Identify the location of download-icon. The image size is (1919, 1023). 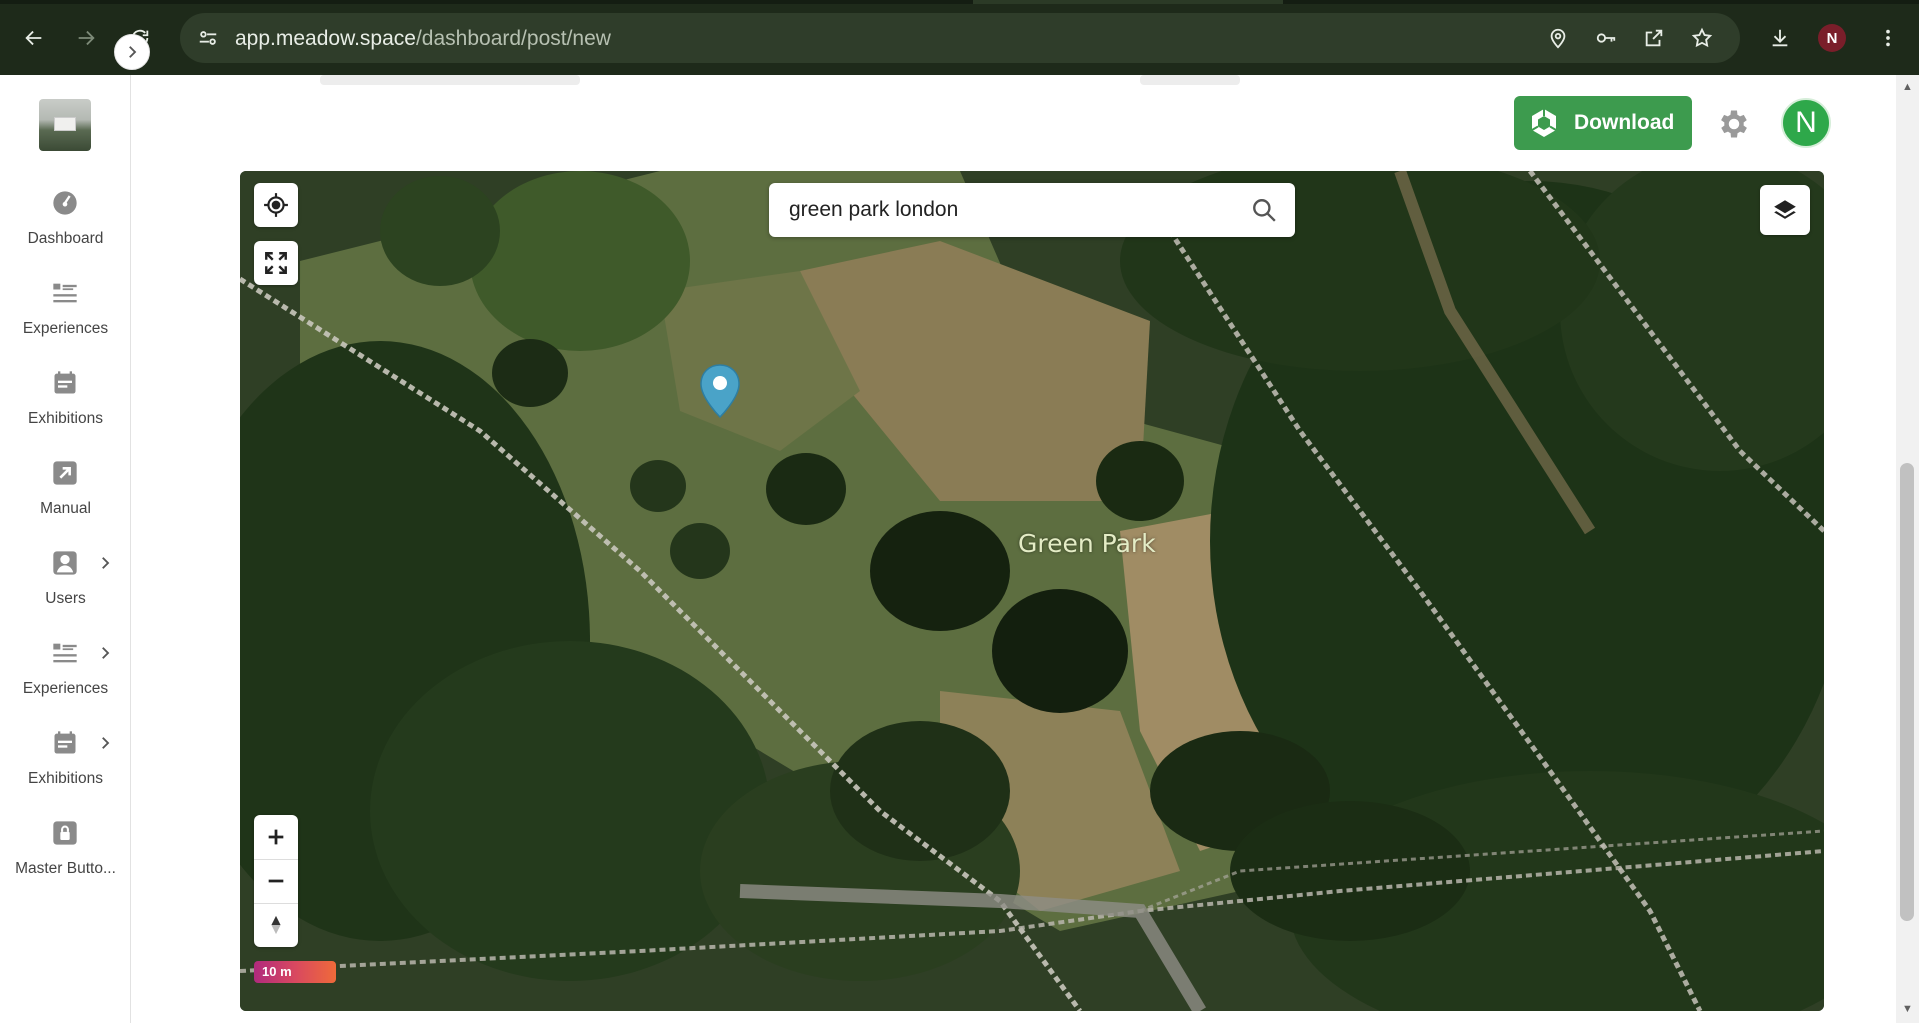
(1780, 38).